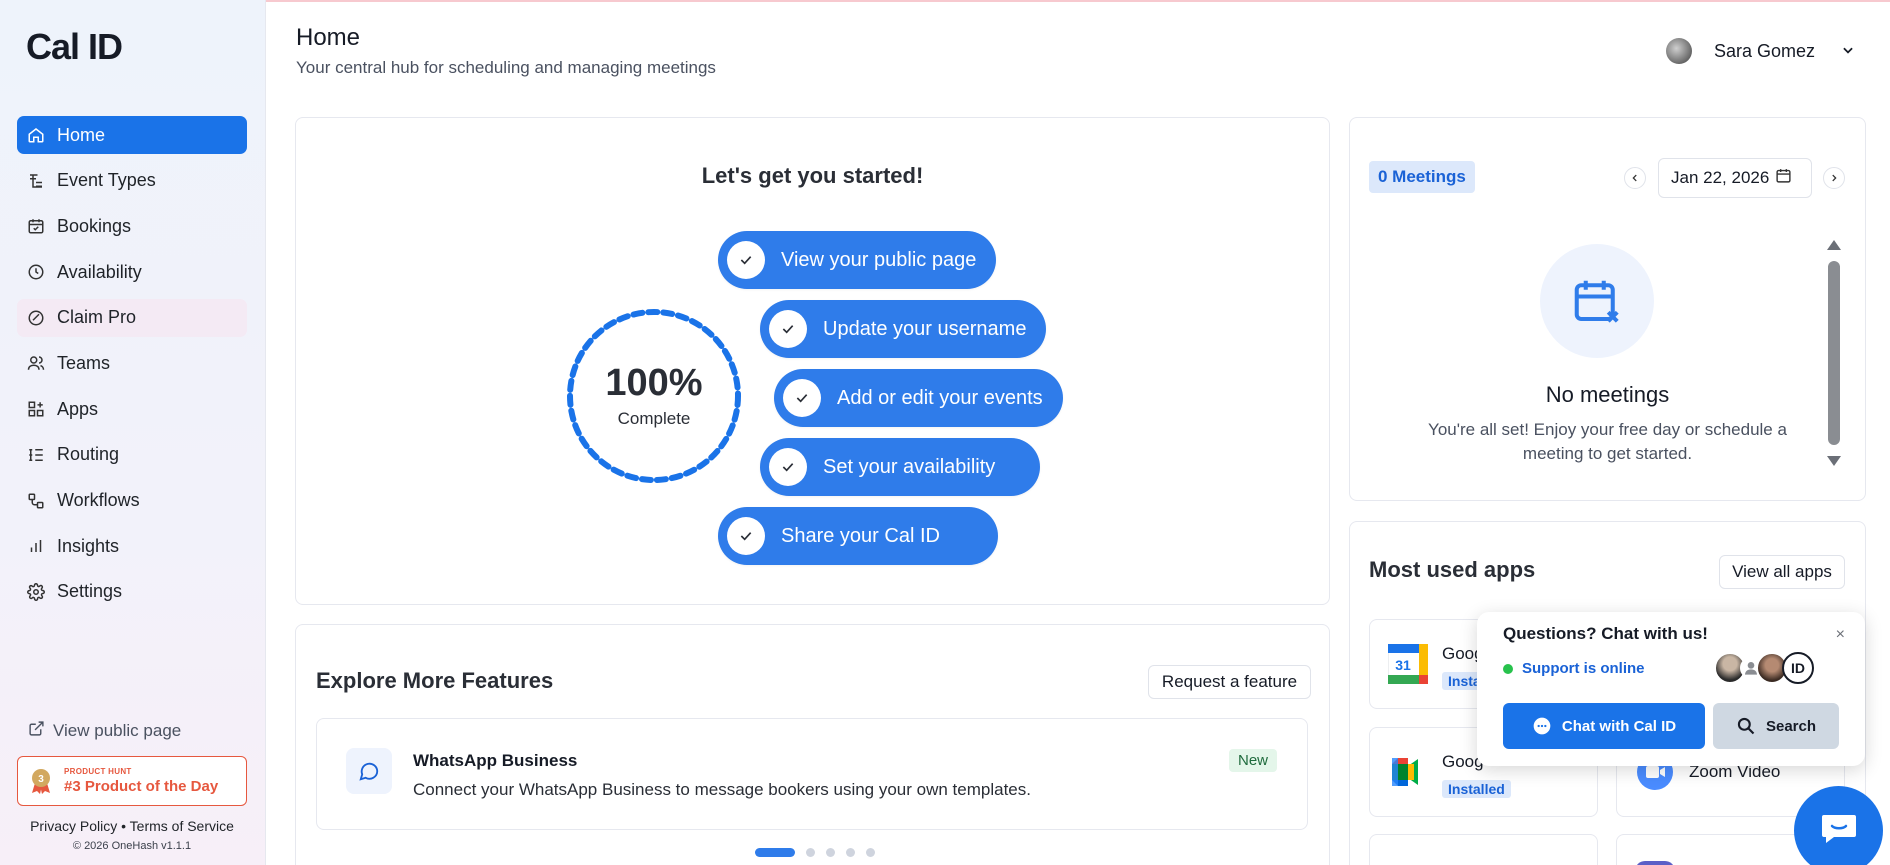 The width and height of the screenshot is (1890, 865). Describe the element at coordinates (84, 362) in the screenshot. I see `sidebar-item-label: Teams` at that location.